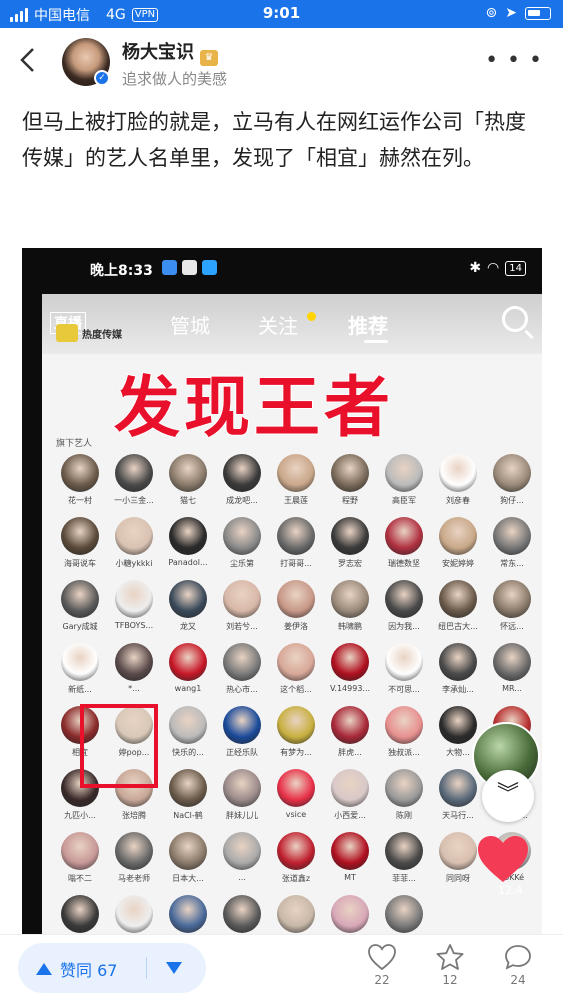  I want to click on artist-item: Gary成城, so click(80, 613).